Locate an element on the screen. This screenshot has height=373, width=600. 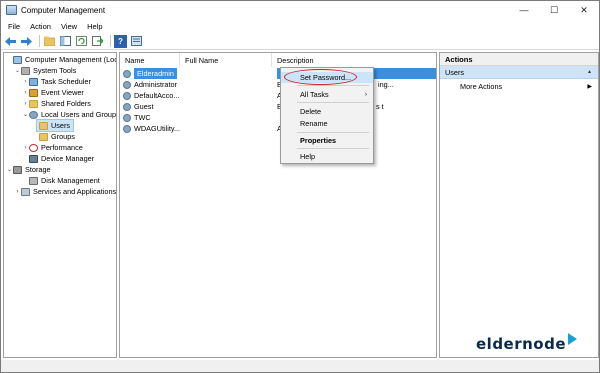
performance-icon is located at coordinates (33, 147).